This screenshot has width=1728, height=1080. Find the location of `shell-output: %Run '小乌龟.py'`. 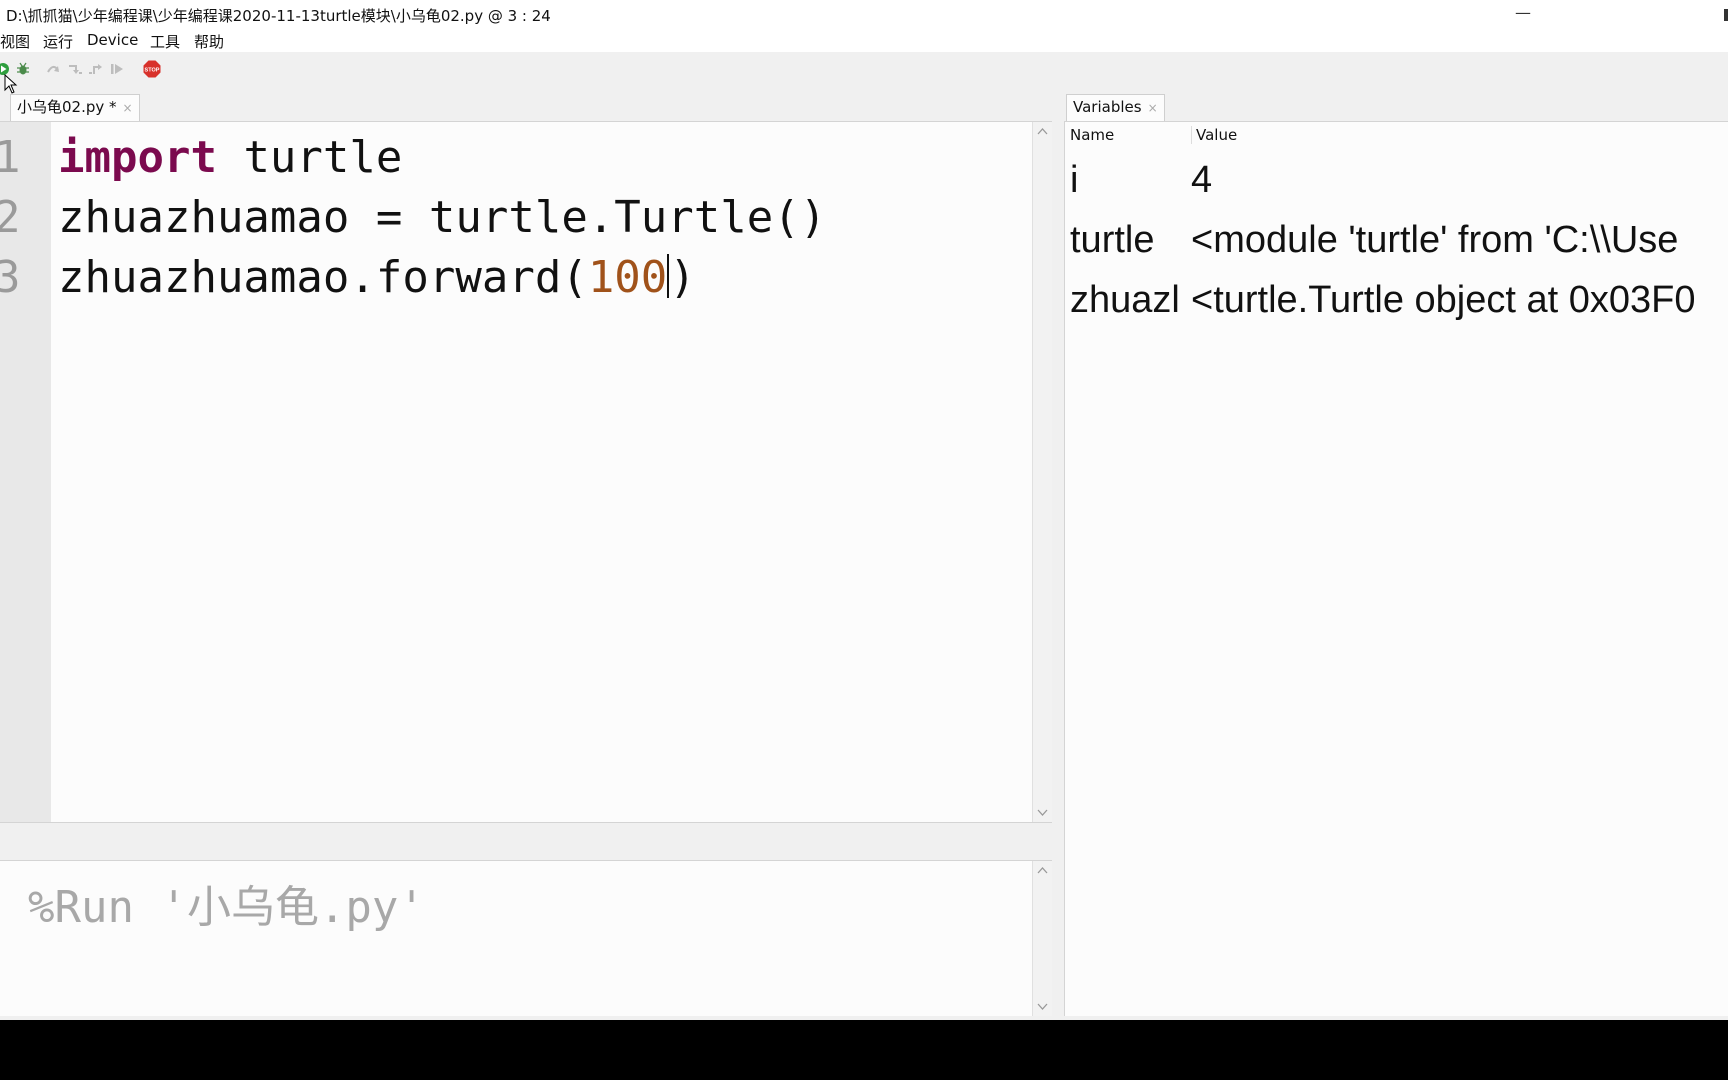

shell-output: %Run '小乌龟.py' is located at coordinates (226, 907).